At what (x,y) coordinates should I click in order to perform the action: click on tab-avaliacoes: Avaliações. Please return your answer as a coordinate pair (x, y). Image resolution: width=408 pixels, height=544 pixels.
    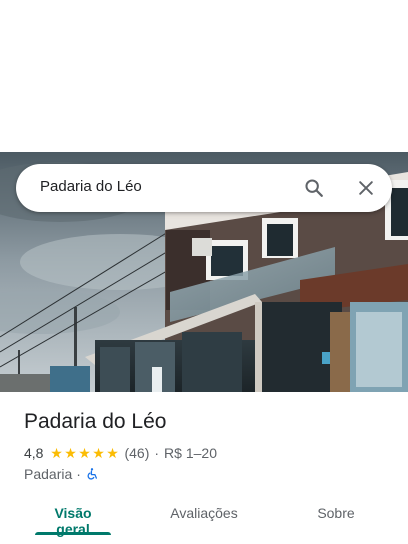
    Looking at the image, I should click on (204, 513).